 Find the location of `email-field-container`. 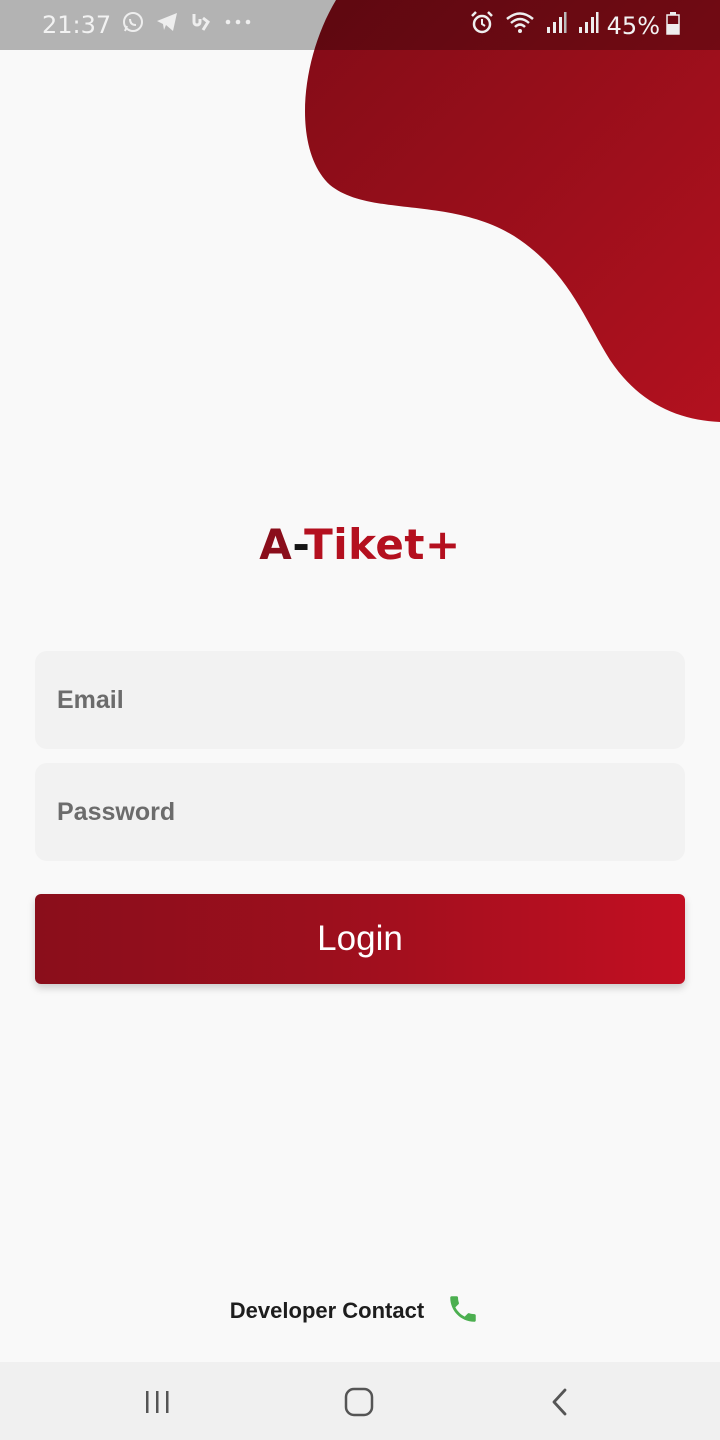

email-field-container is located at coordinates (360, 700).